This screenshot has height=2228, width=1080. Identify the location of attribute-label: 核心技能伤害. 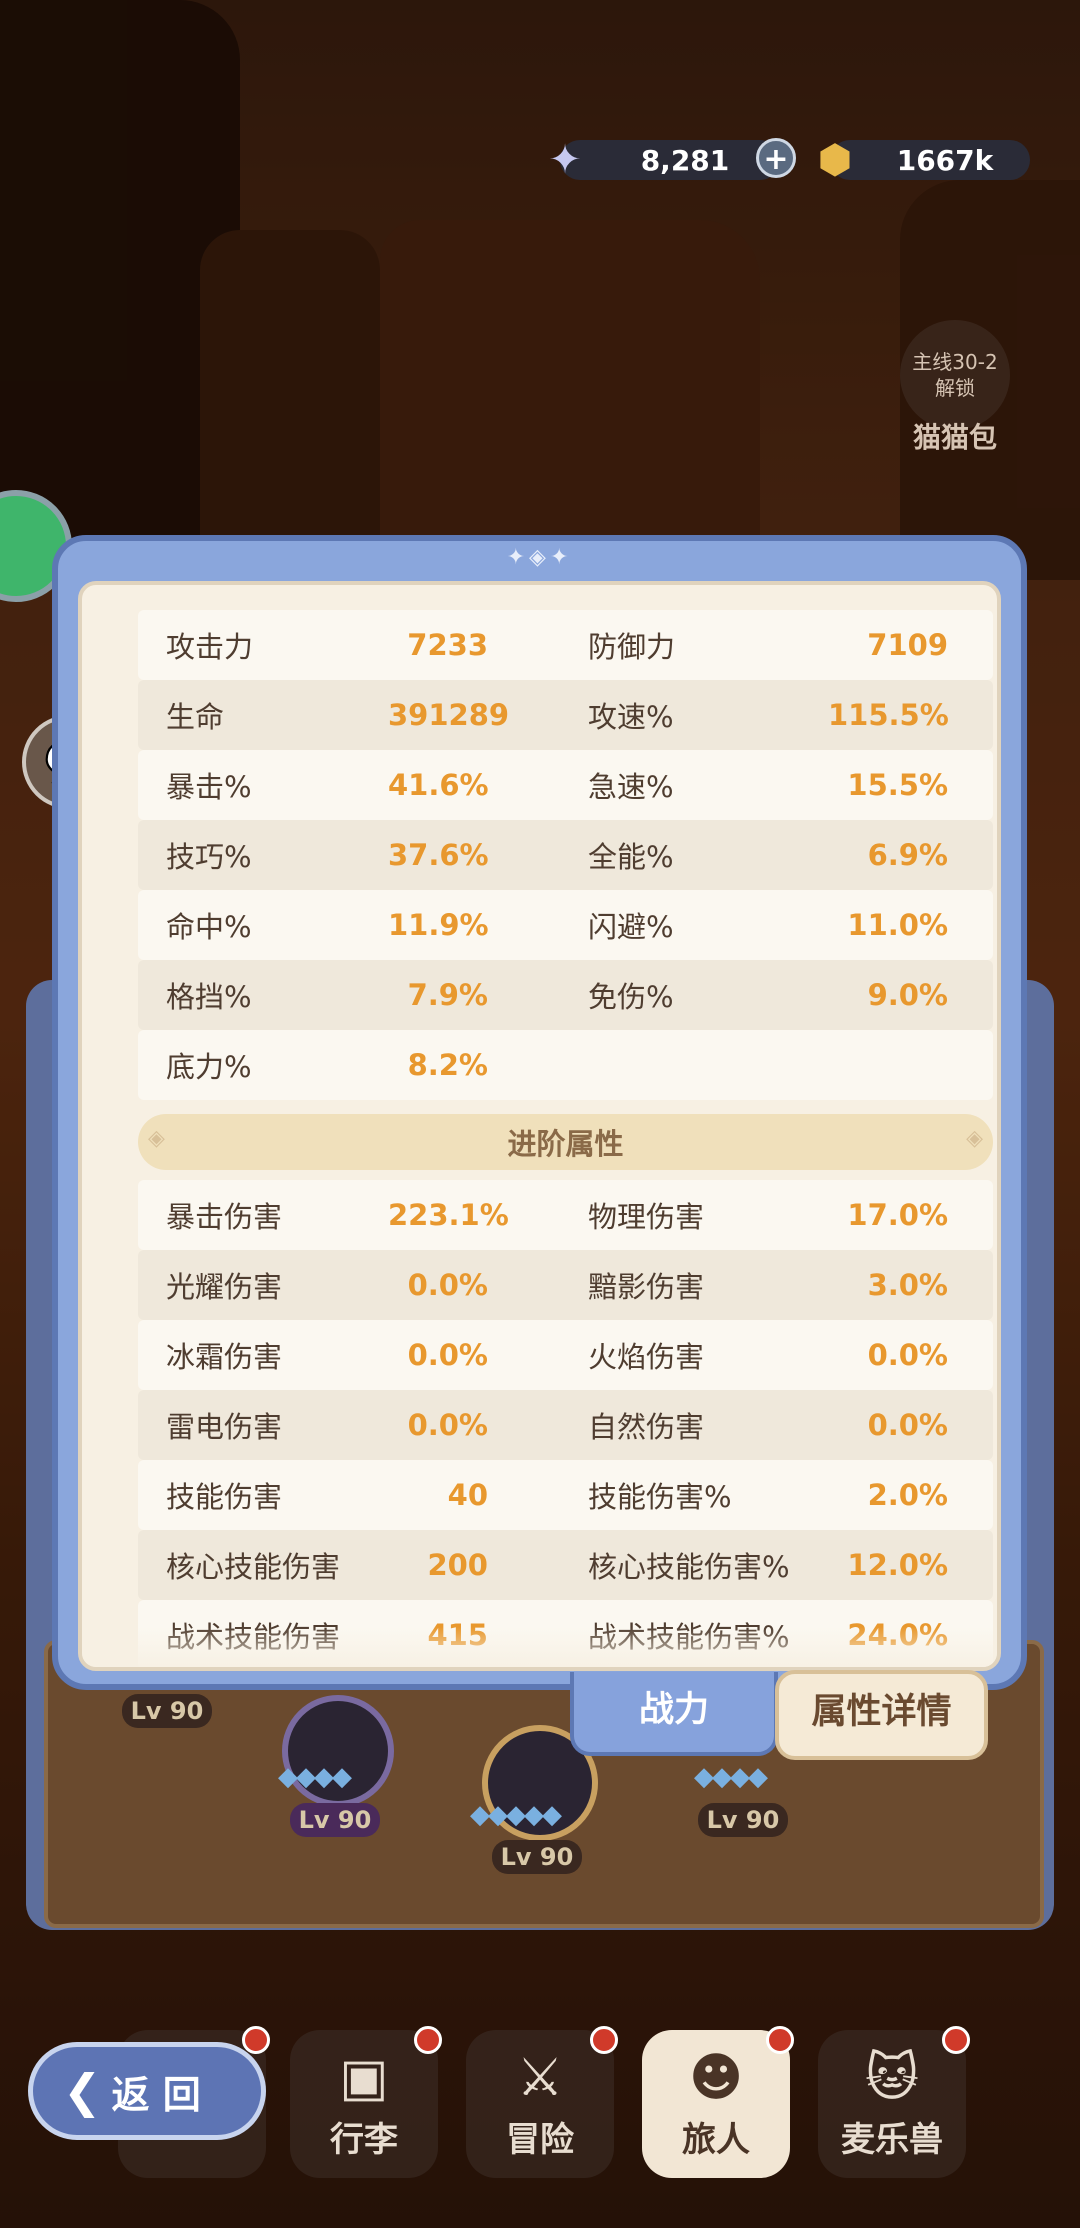
(253, 1567).